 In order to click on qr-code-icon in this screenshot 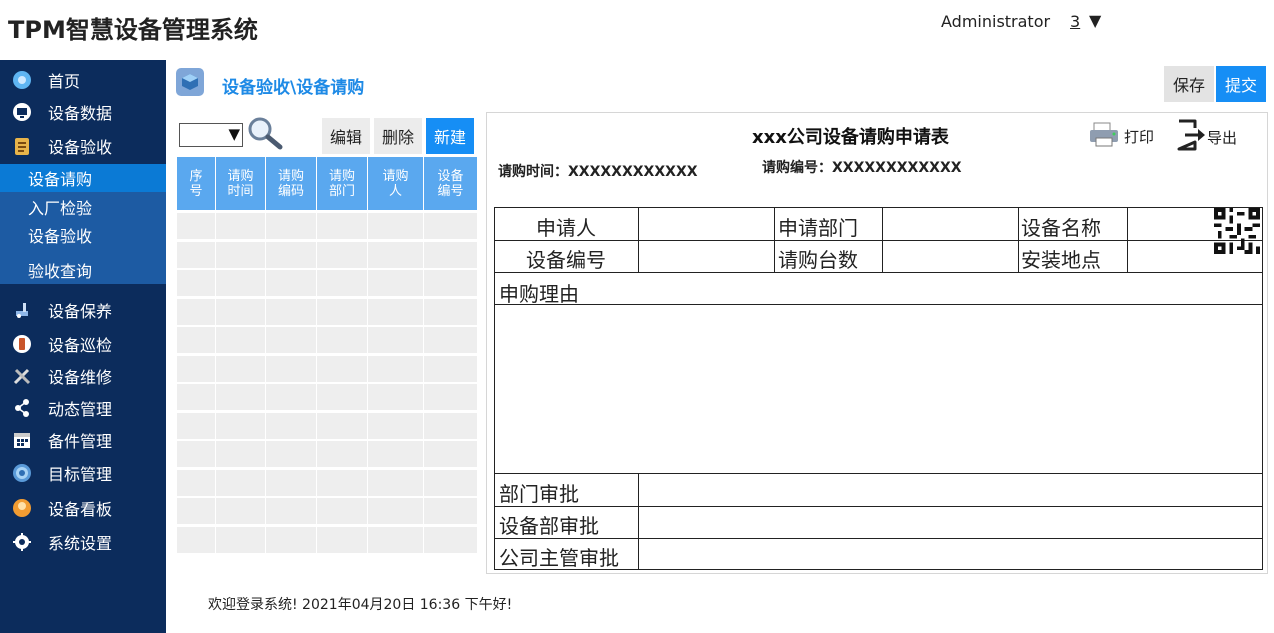, I will do `click(1237, 233)`.